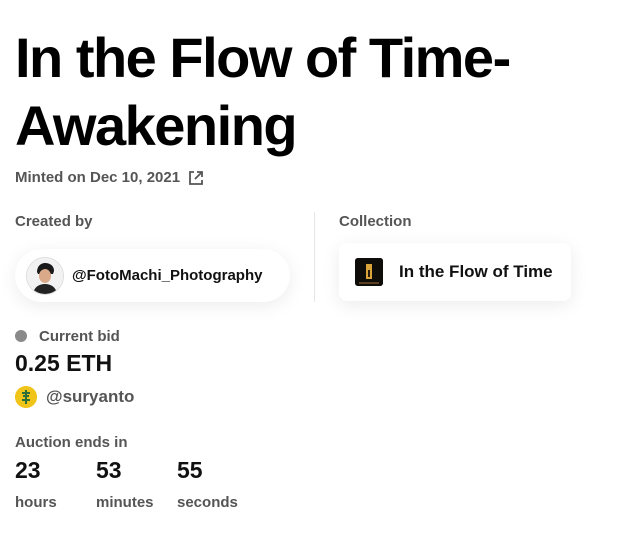  I want to click on minted-date-text: Minted on Dec 10, 2021, so click(98, 177).